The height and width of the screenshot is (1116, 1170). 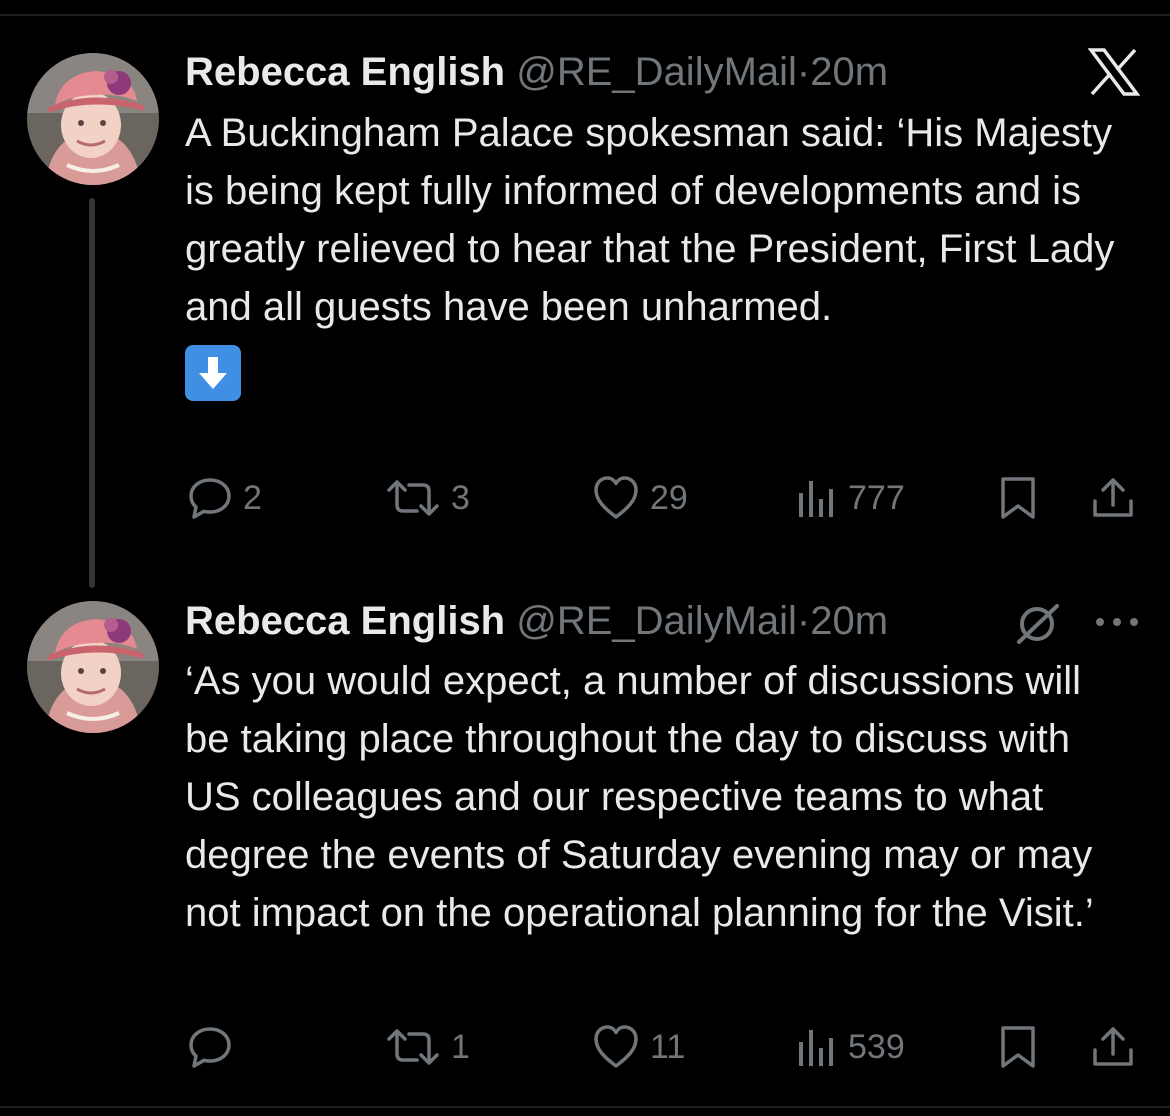 I want to click on more-icon, so click(x=1117, y=622).